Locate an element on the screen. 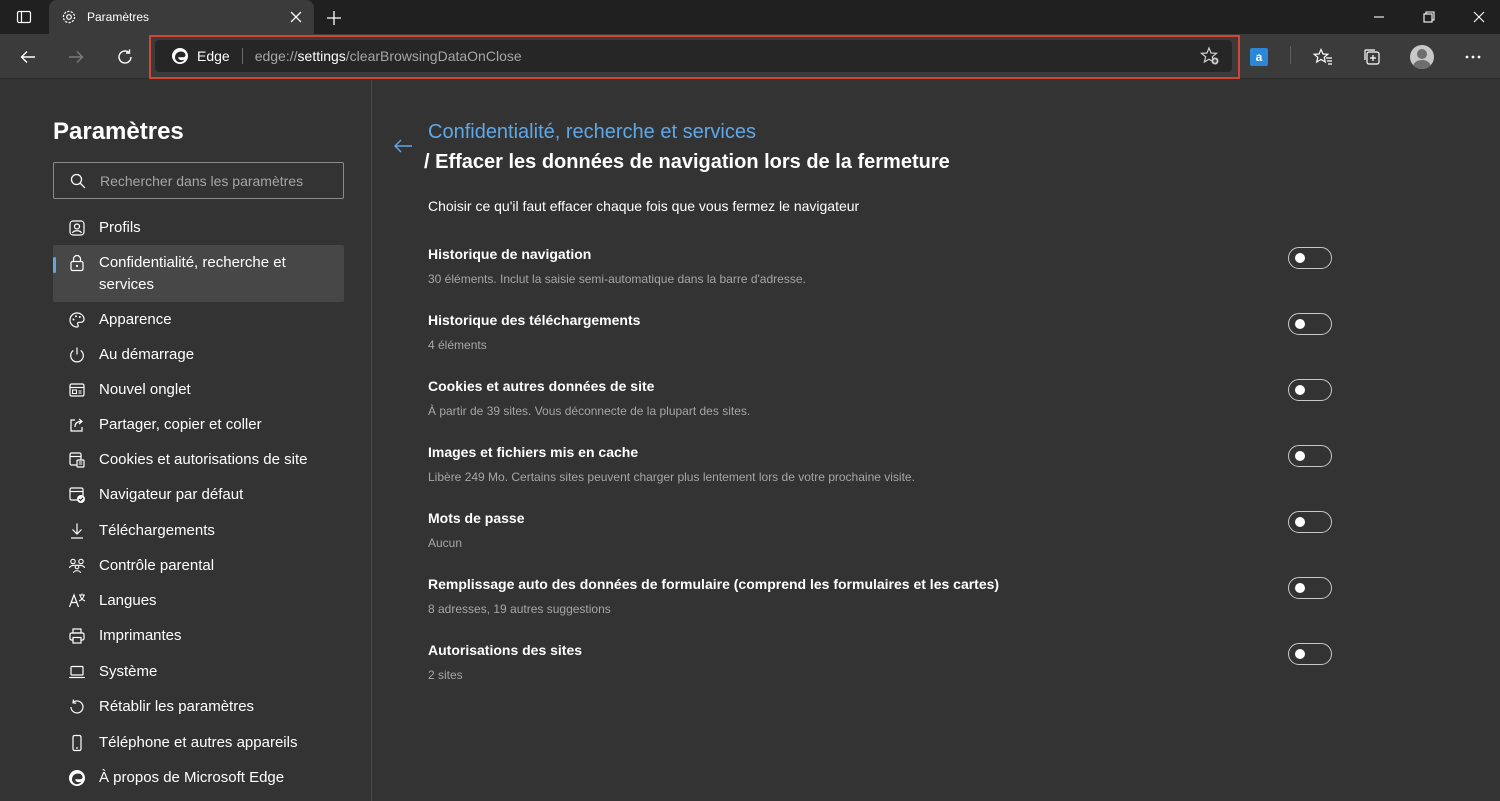 Image resolution: width=1500 pixels, height=801 pixels. browser-icon is located at coordinates (77, 495).